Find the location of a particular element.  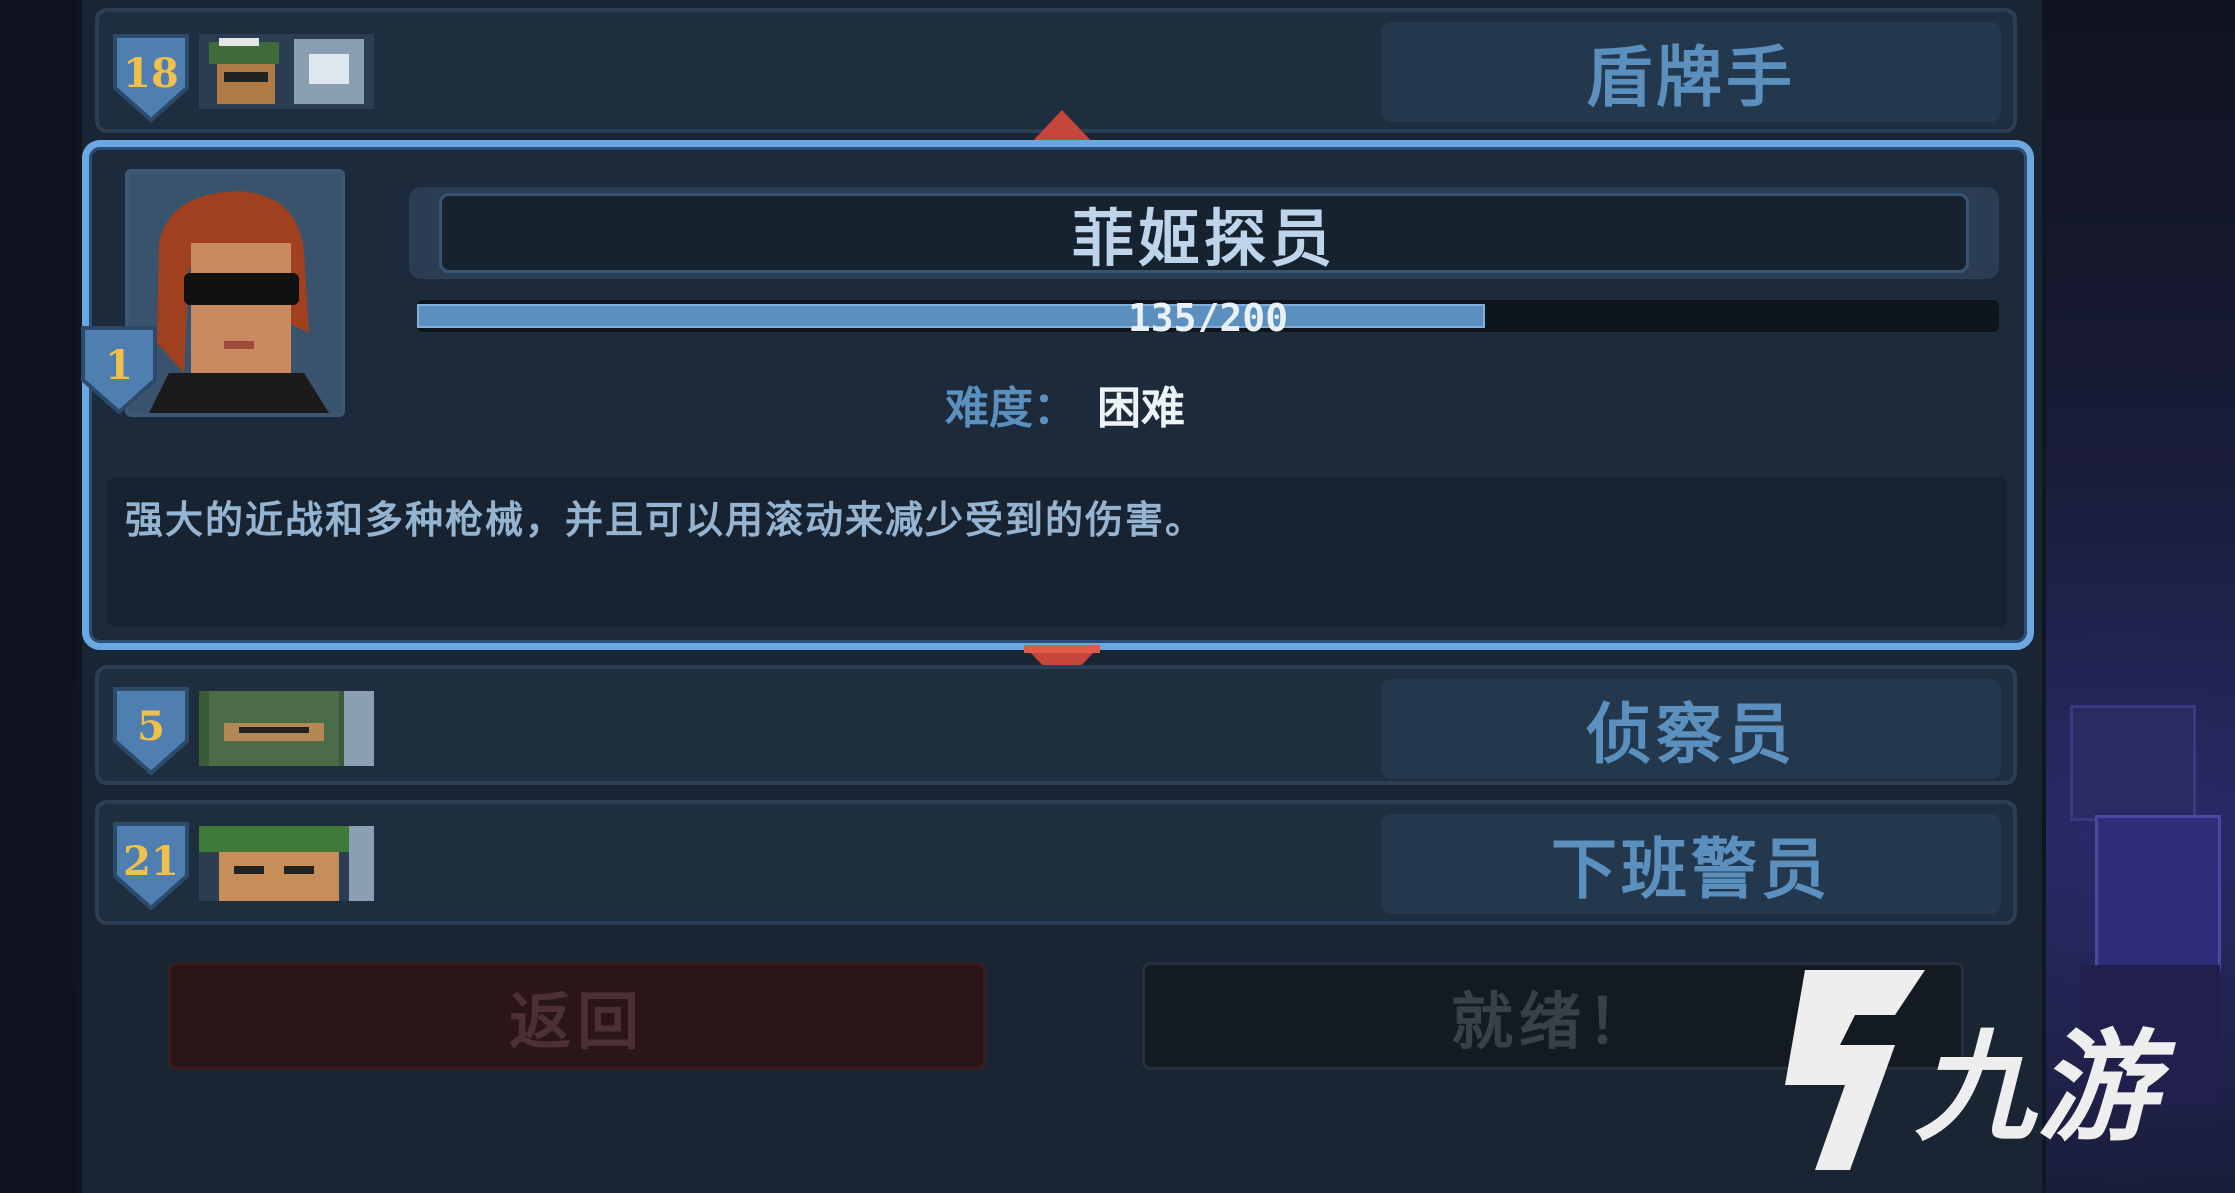

watermark-text: 九游 is located at coordinates (2037, 1088).